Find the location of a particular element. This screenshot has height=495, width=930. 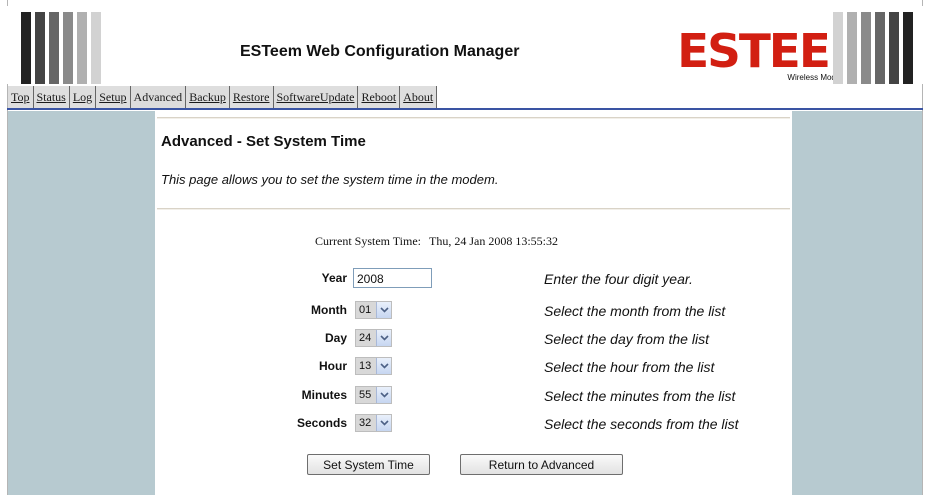

tab-log: Log is located at coordinates (82, 97).